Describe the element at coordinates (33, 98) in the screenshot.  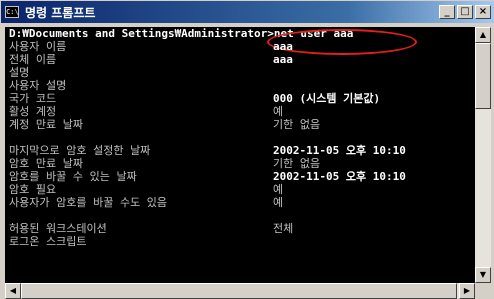
I see `field-name: 국가 코드` at that location.